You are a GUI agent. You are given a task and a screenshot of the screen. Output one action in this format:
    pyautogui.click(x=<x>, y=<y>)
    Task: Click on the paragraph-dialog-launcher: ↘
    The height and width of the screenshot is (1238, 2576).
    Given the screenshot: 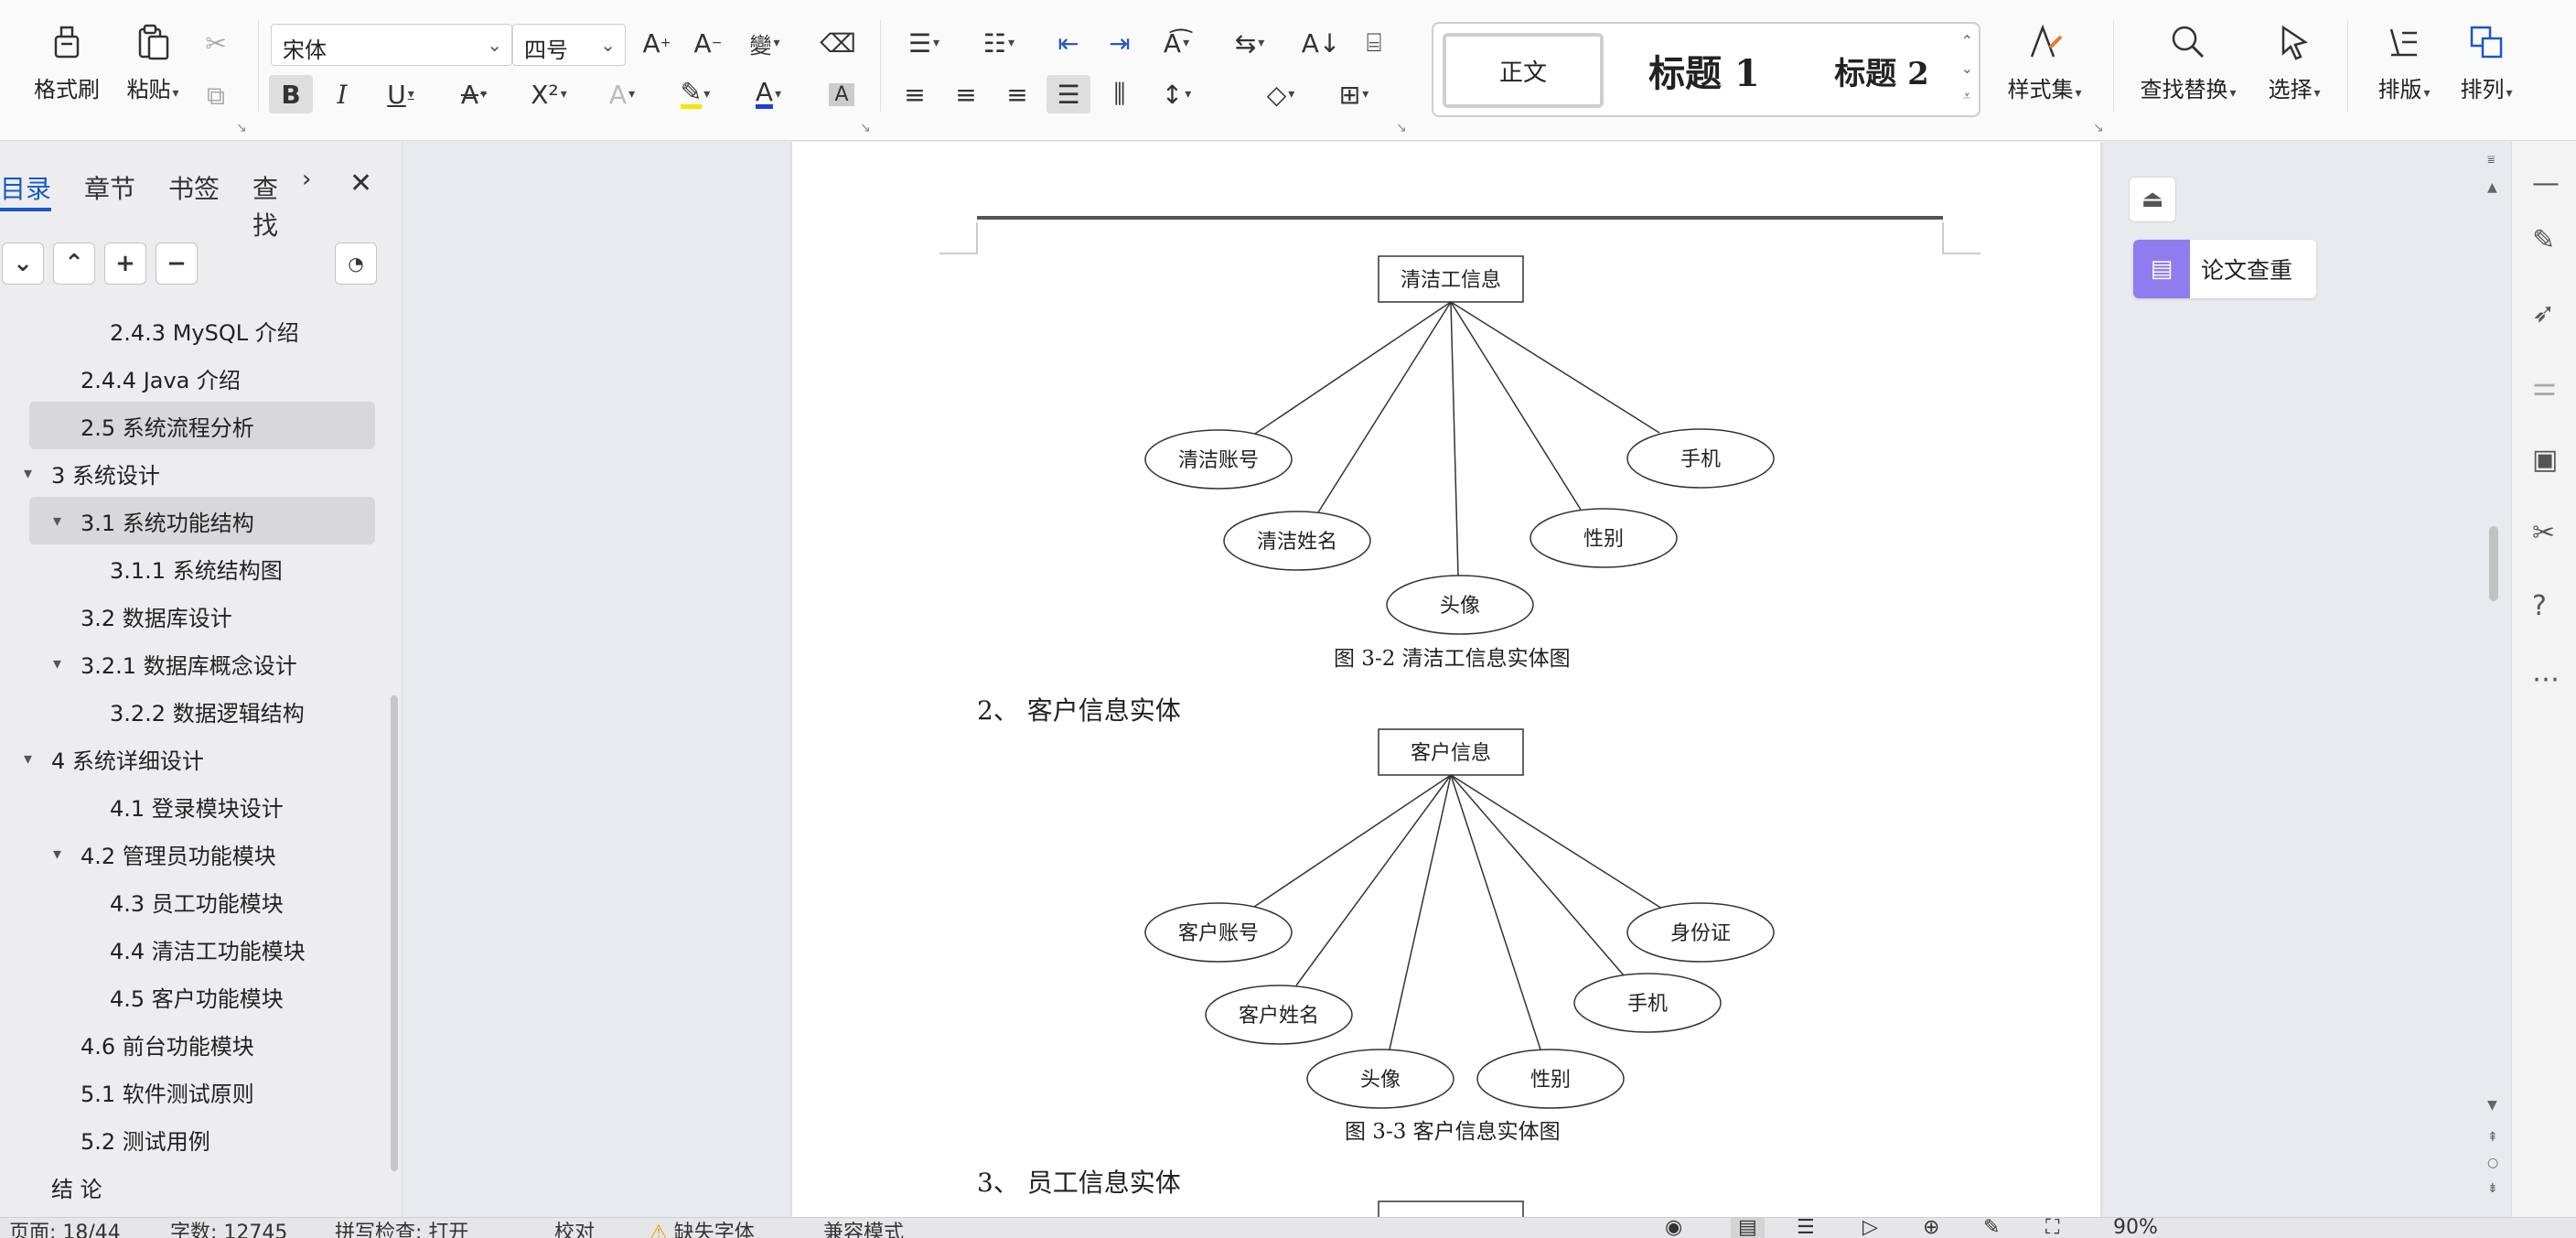 What is the action you would take?
    pyautogui.click(x=1402, y=128)
    